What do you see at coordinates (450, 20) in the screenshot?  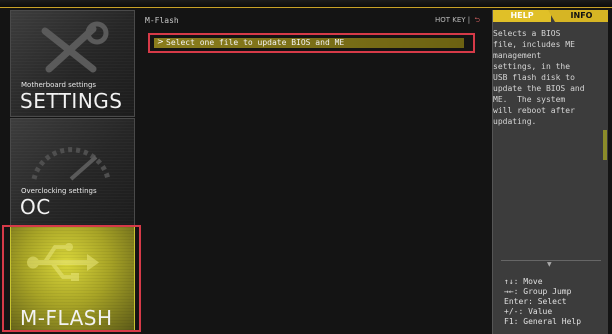 I see `hotkey-label: HOT KEY` at bounding box center [450, 20].